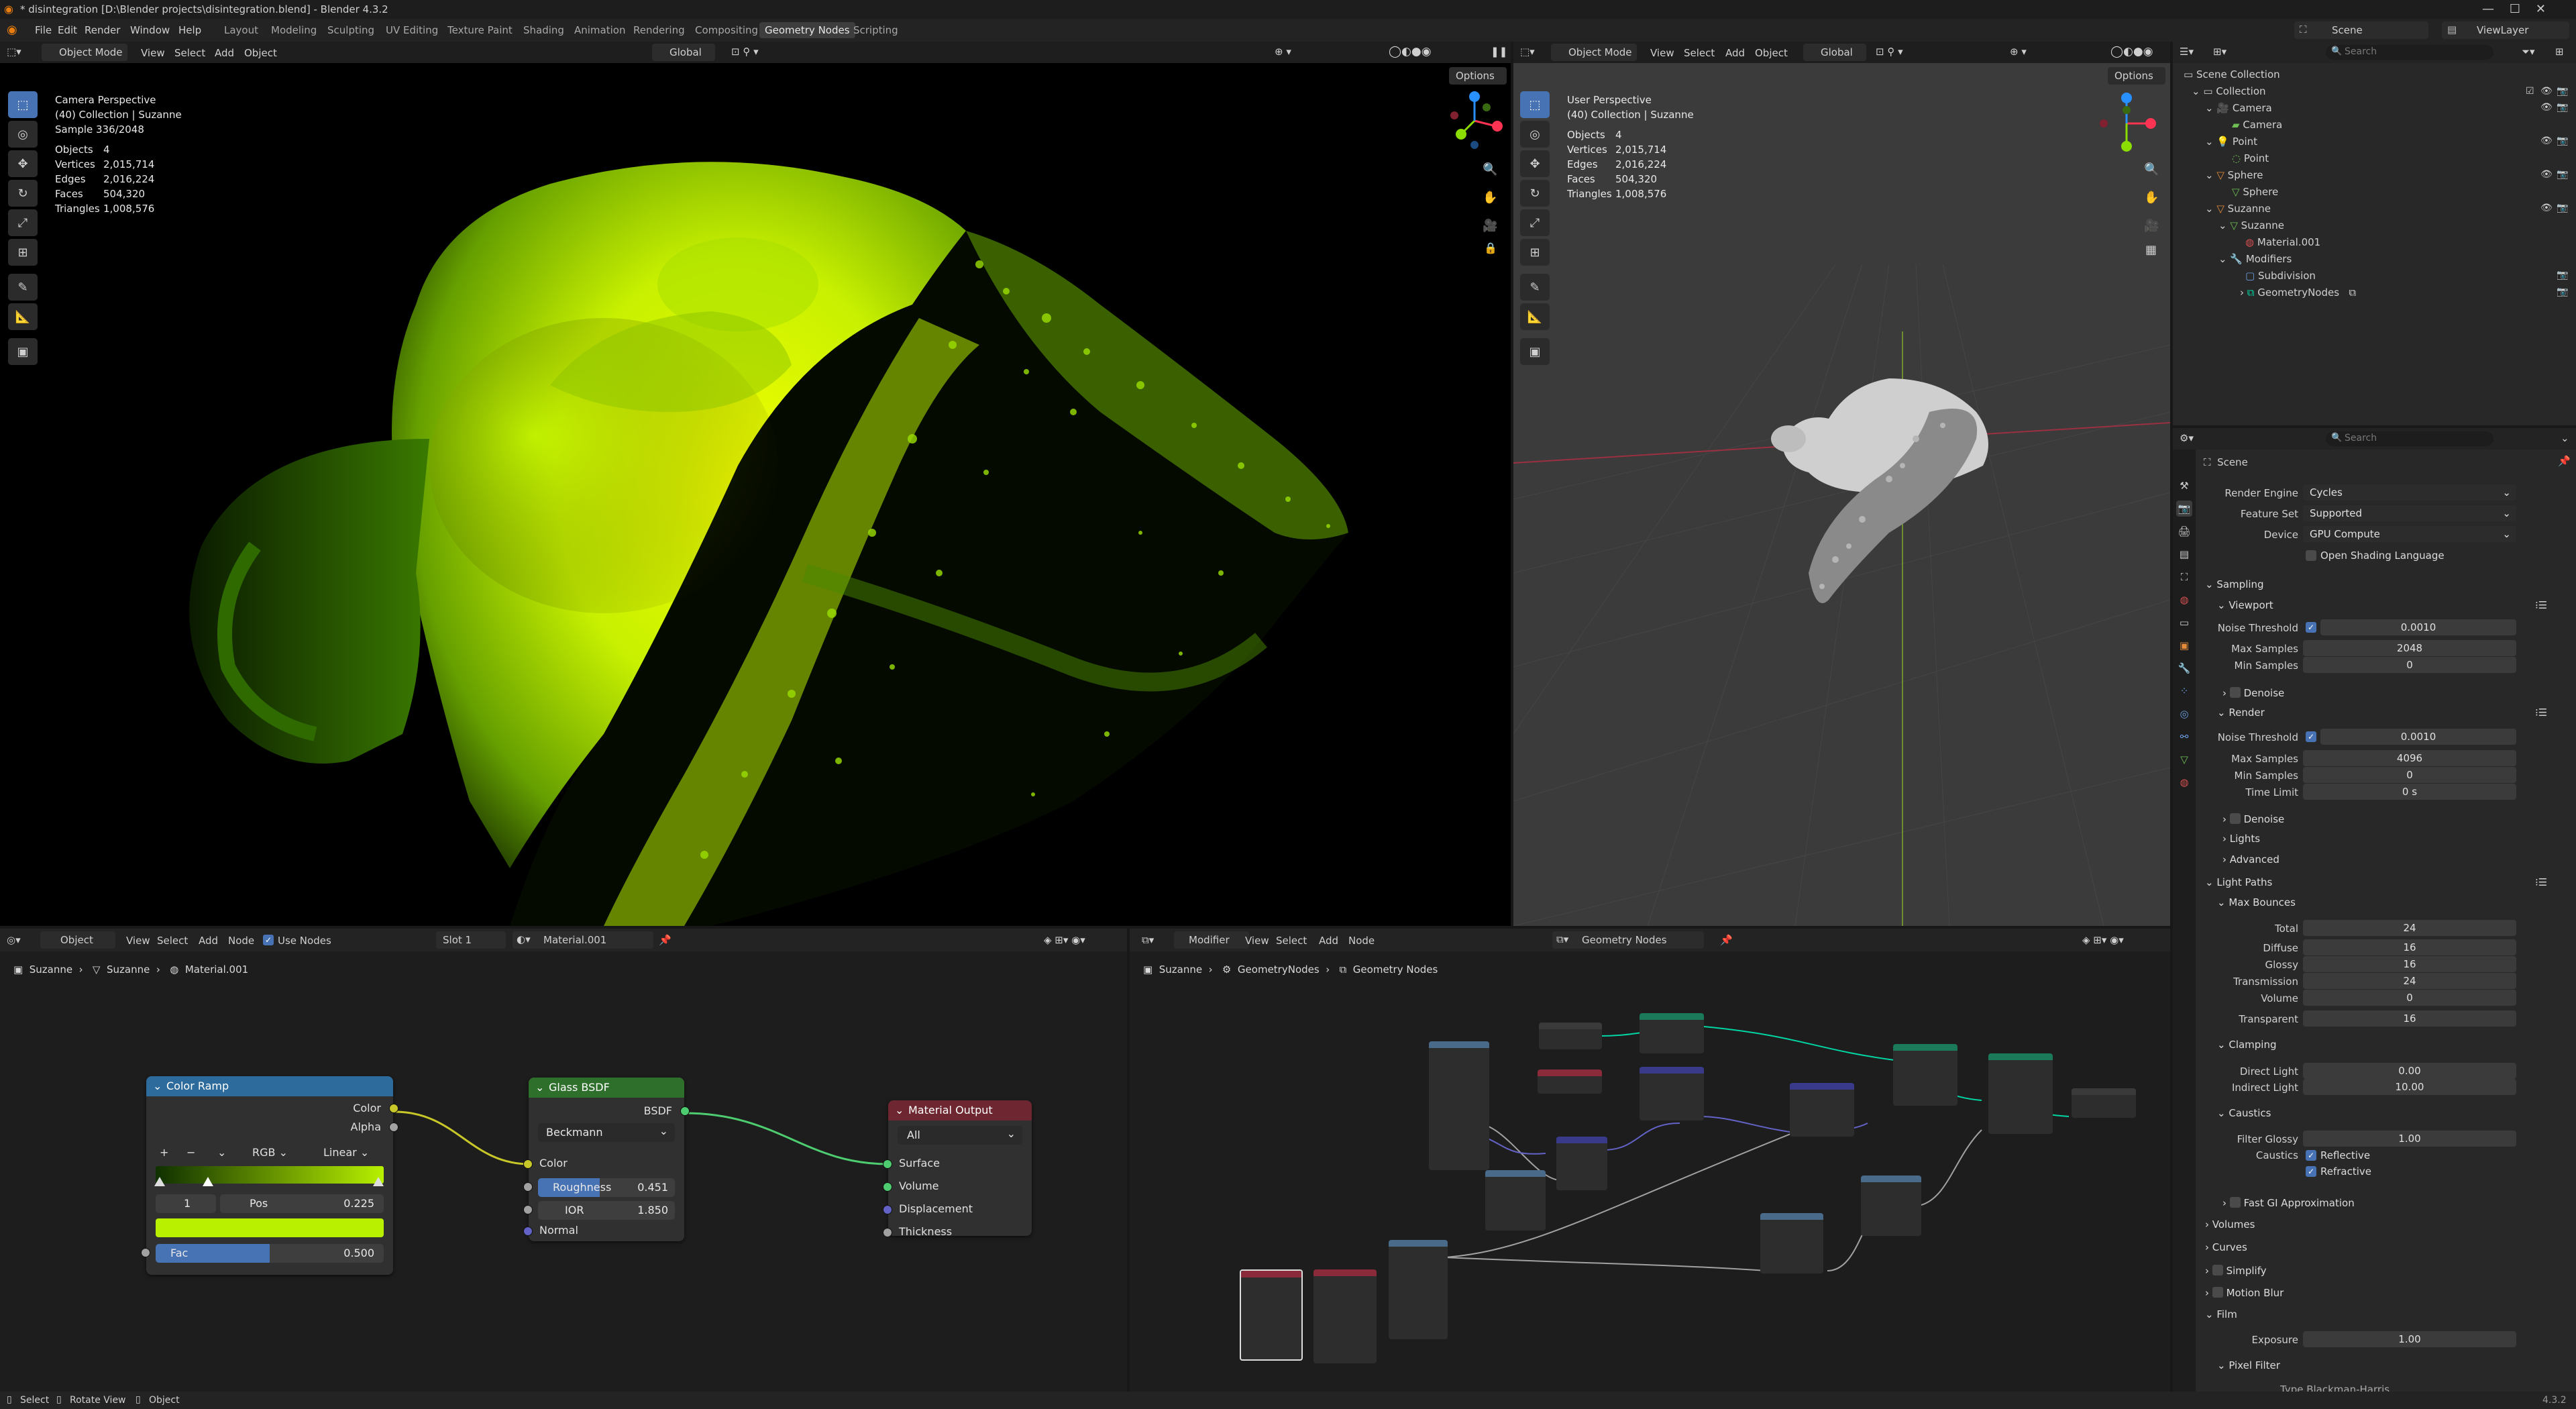  What do you see at coordinates (2241, 713) in the screenshot?
I see `render-subpanel-header: ⌄ Render` at bounding box center [2241, 713].